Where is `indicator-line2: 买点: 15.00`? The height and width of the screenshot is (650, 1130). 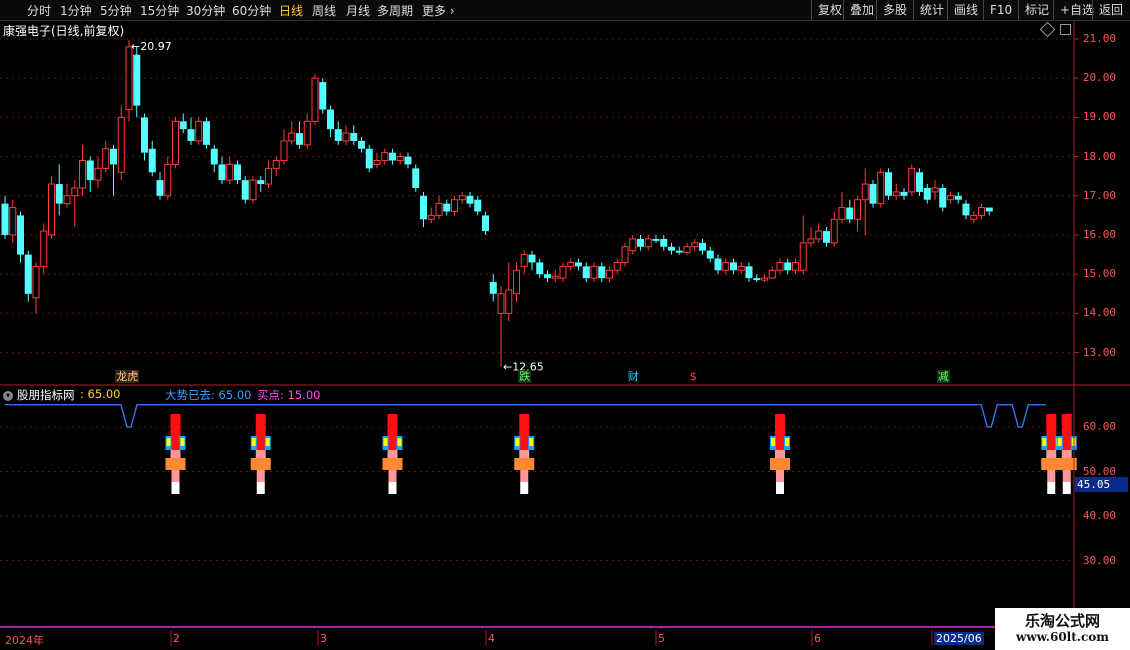 indicator-line2: 买点: 15.00 is located at coordinates (289, 395).